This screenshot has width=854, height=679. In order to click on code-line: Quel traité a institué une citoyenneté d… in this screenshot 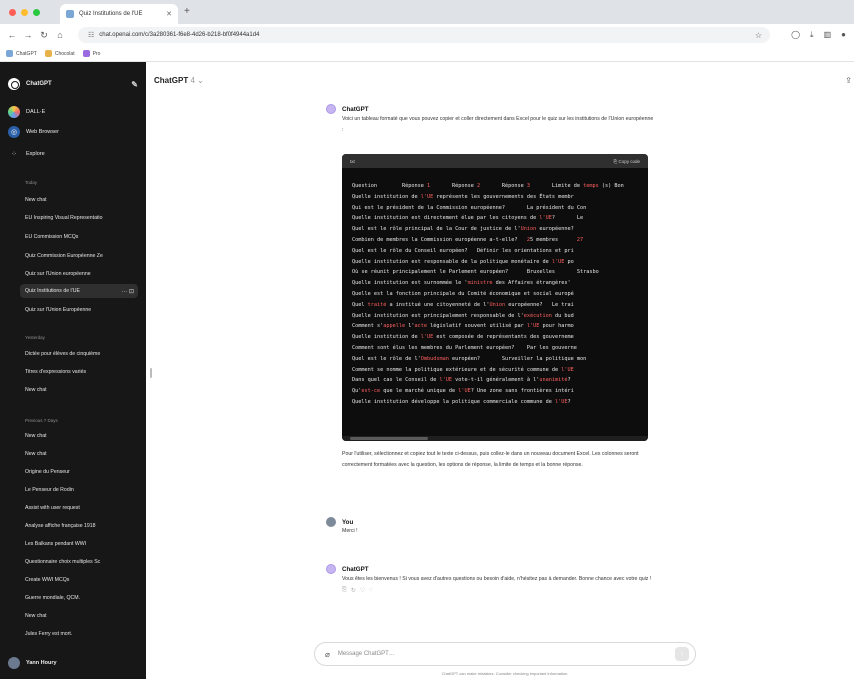, I will do `click(463, 304)`.